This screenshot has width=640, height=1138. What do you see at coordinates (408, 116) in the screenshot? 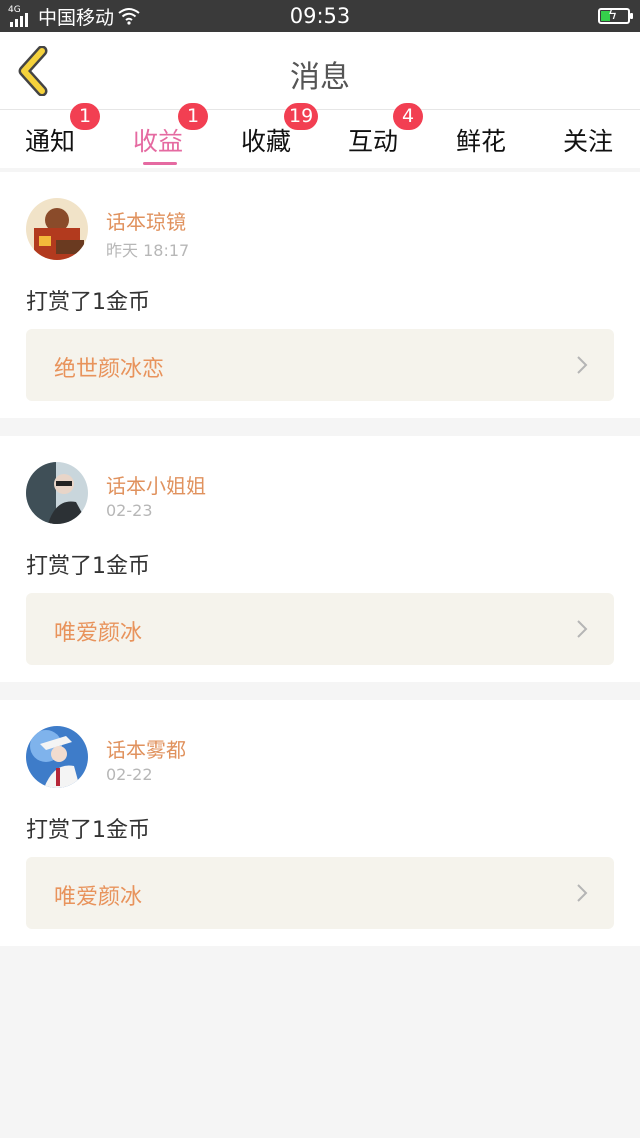
I see `unread-badge: 4` at bounding box center [408, 116].